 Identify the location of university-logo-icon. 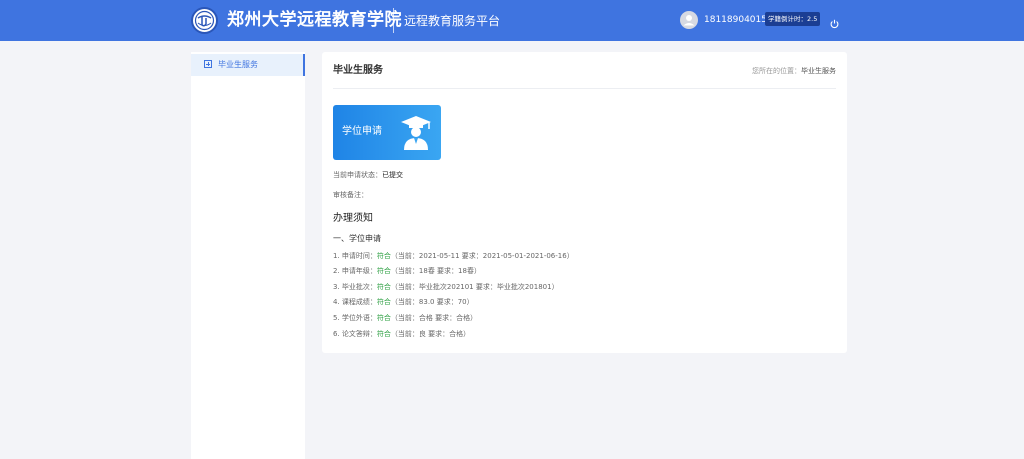
(204, 20).